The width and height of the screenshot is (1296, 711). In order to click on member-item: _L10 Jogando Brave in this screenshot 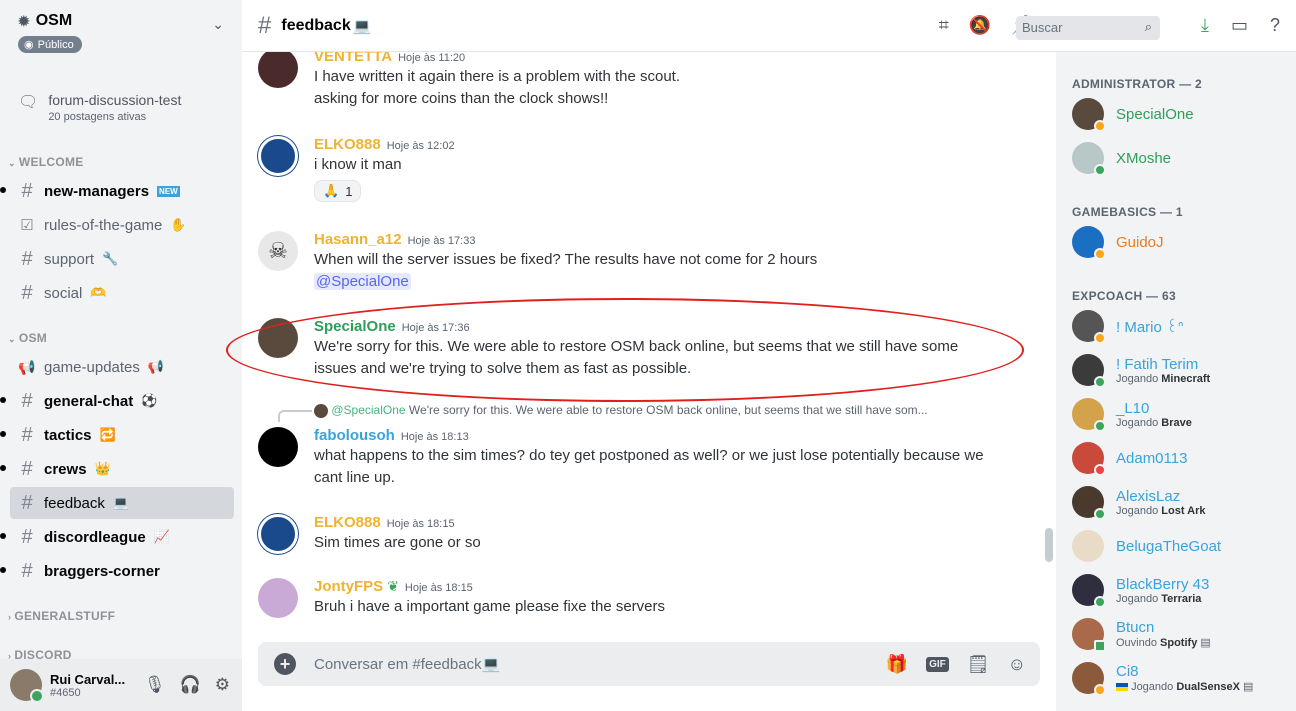, I will do `click(1182, 415)`.